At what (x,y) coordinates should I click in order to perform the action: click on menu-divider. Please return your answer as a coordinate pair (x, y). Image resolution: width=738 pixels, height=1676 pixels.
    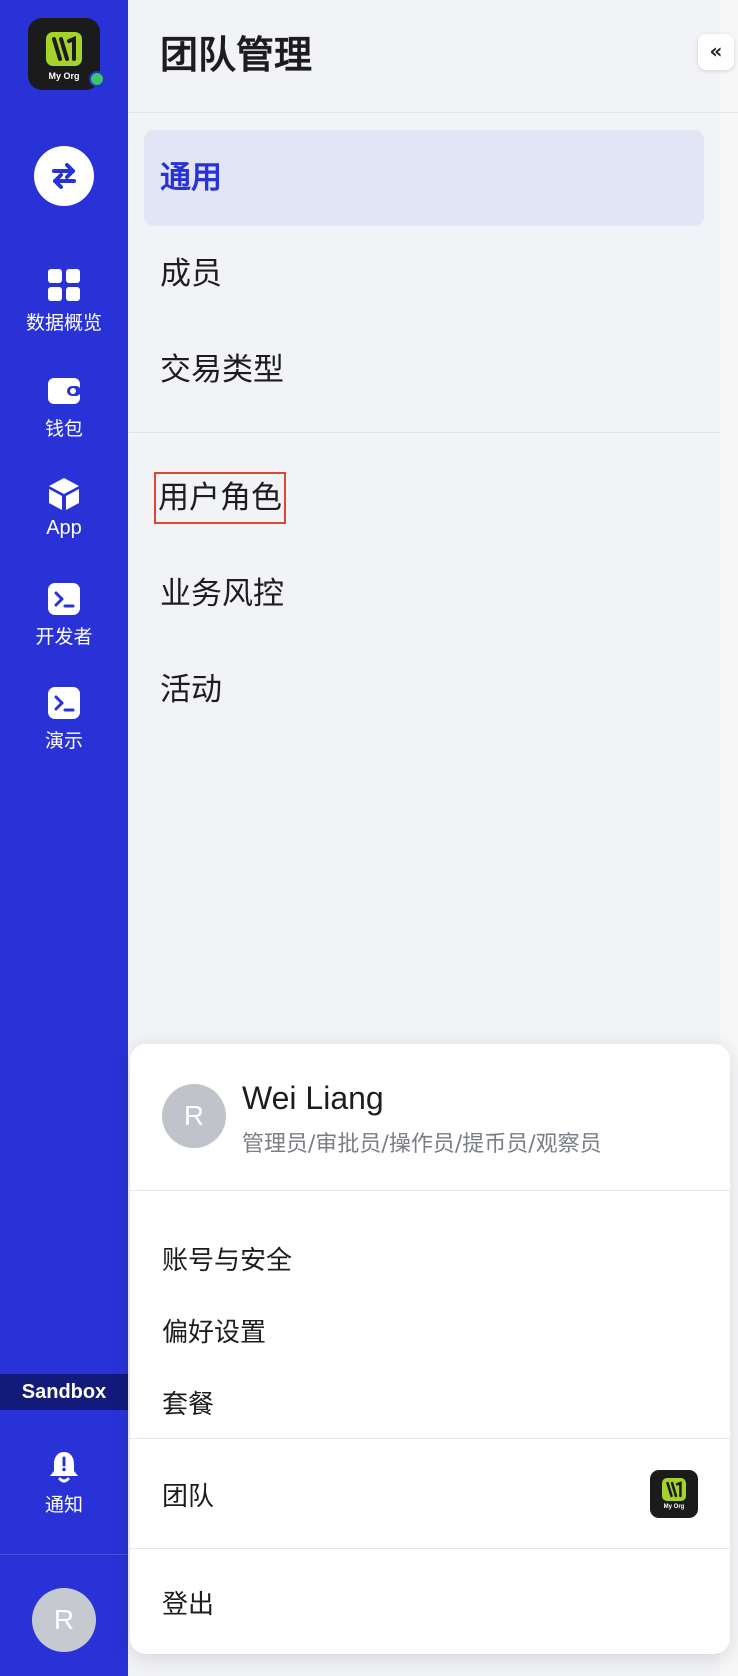
    Looking at the image, I should click on (424, 432).